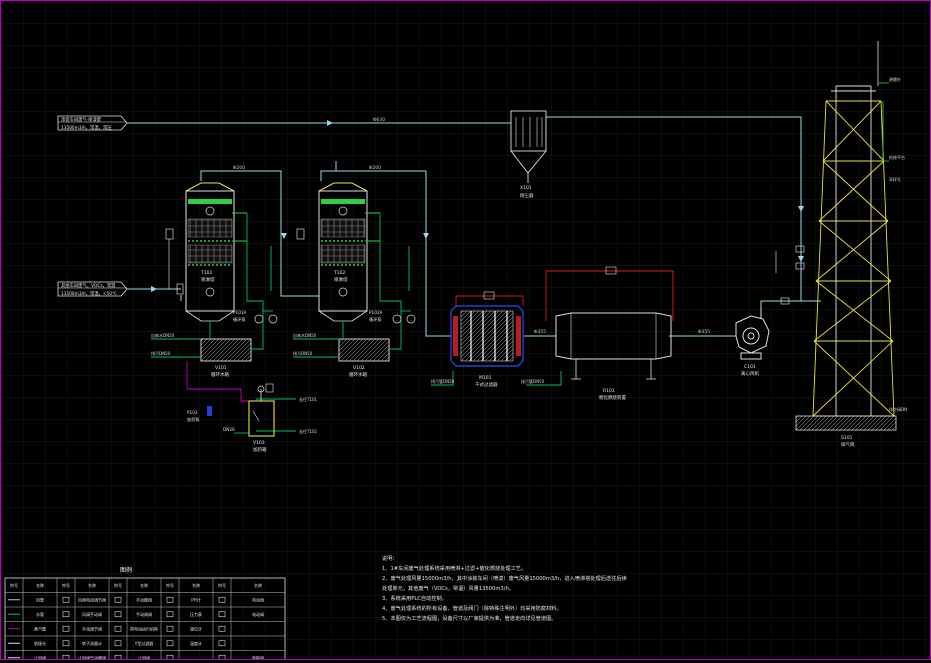 This screenshot has width=931, height=663. What do you see at coordinates (533, 381) in the screenshot?
I see `label-drain-r: 排污管DN50` at bounding box center [533, 381].